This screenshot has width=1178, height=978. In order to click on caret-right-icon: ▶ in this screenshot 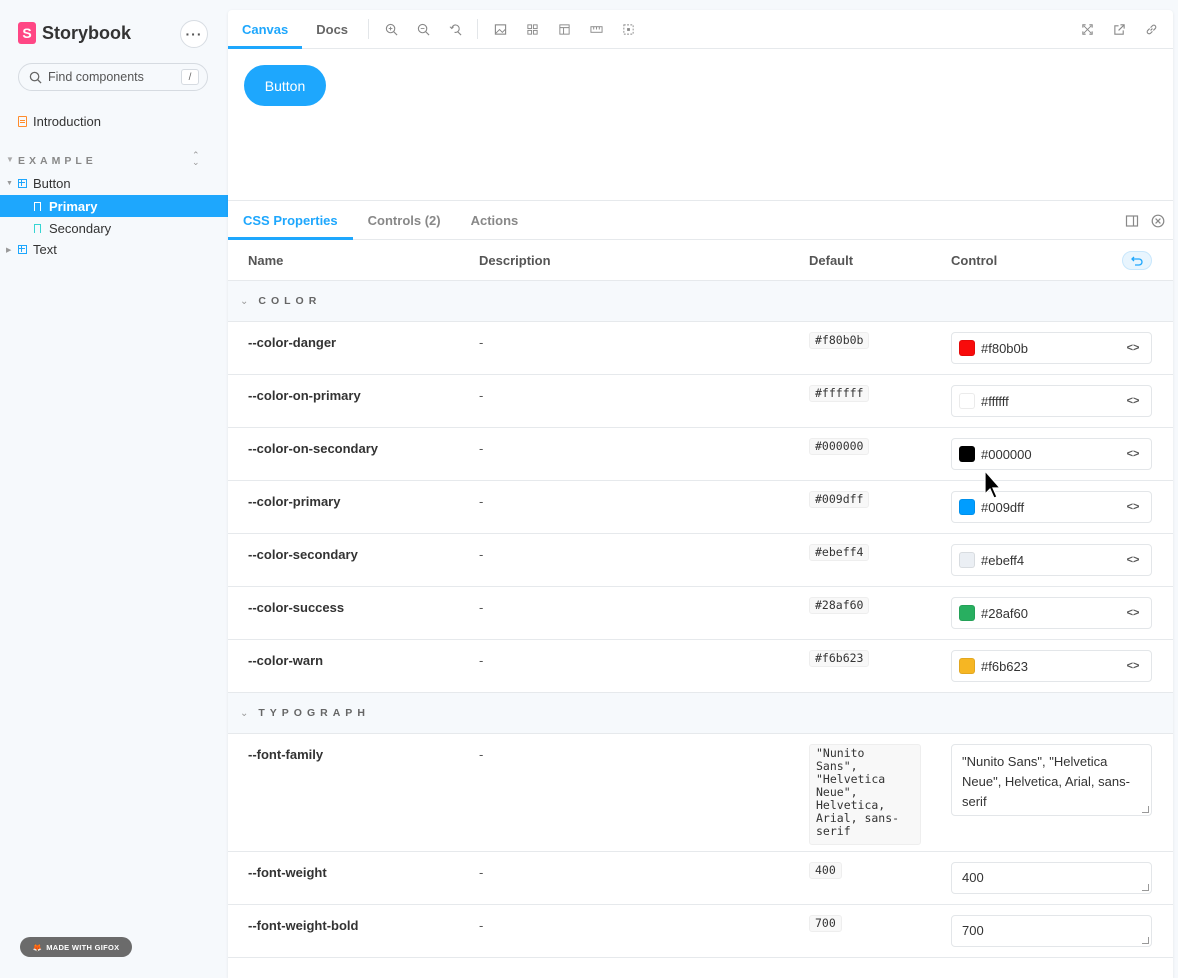, I will do `click(9, 250)`.